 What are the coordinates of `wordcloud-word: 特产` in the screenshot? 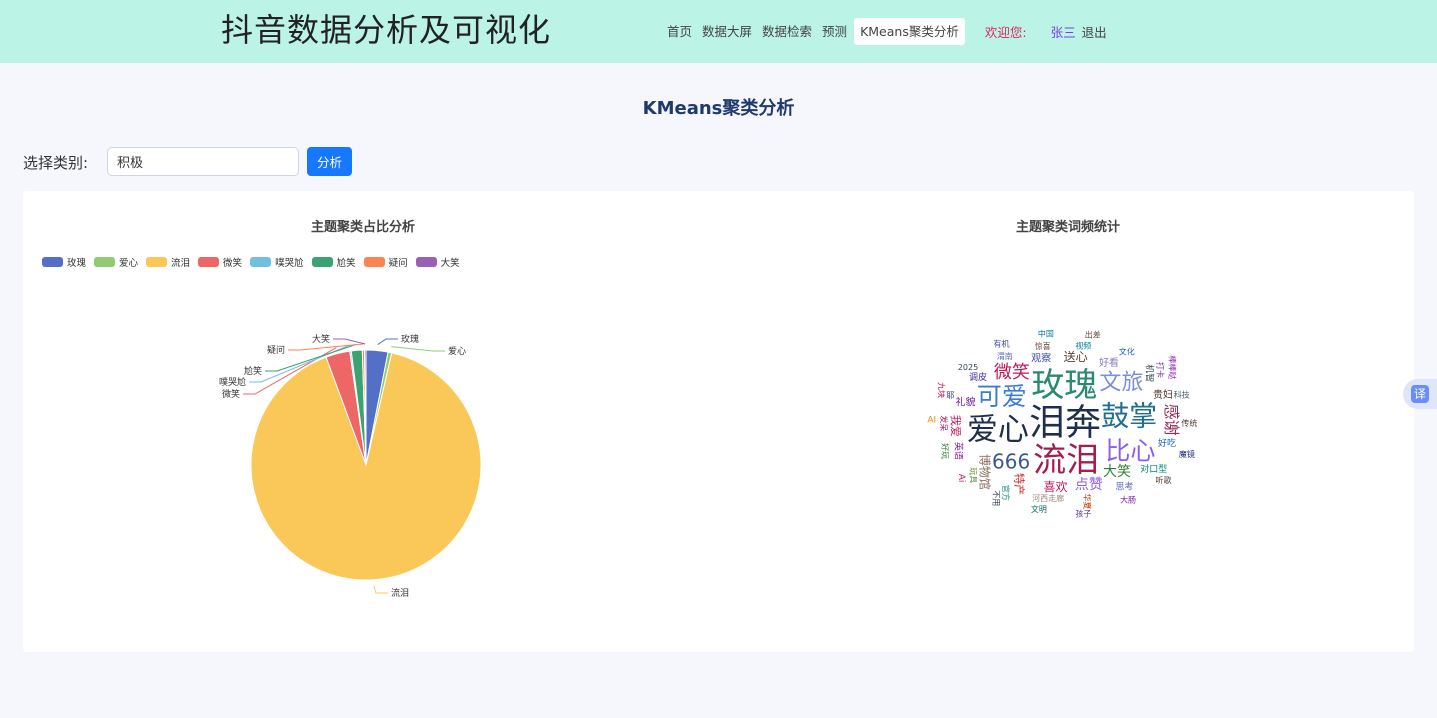 It's located at (1019, 484).